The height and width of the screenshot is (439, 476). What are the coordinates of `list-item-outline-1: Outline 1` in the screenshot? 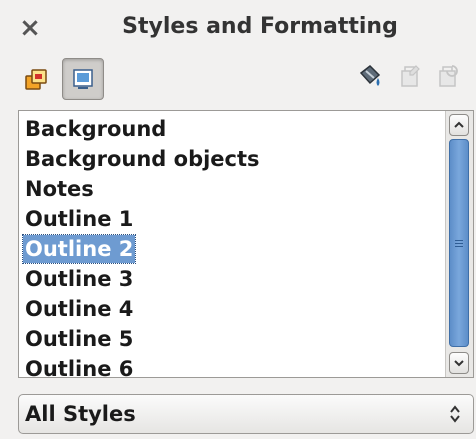 It's located at (79, 219).